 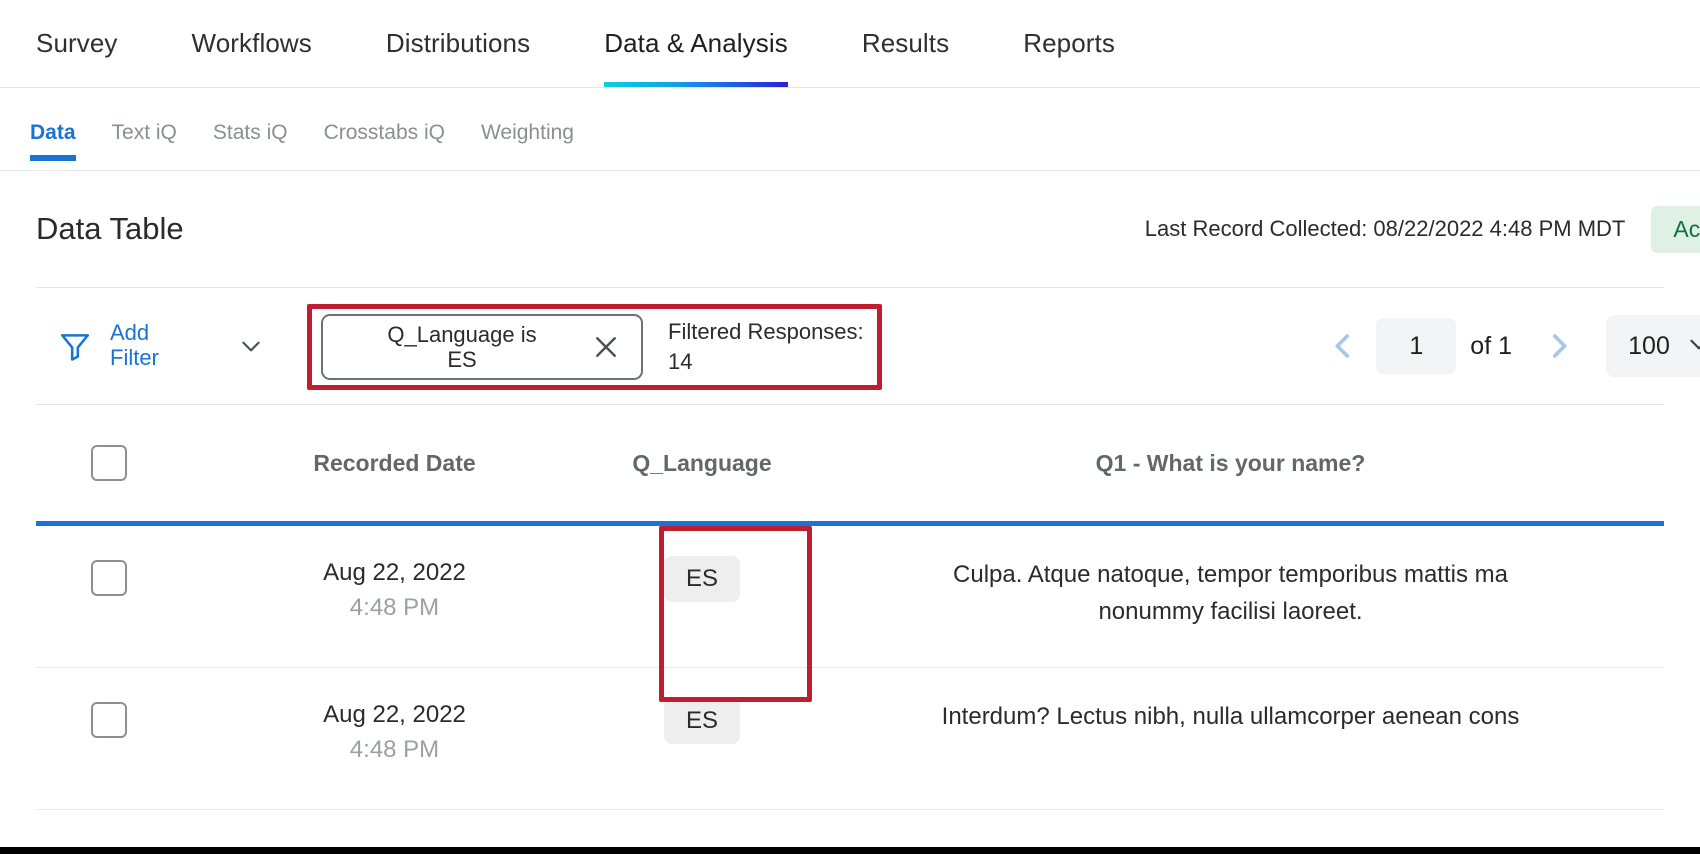 I want to click on tab-data: Data, so click(x=53, y=124).